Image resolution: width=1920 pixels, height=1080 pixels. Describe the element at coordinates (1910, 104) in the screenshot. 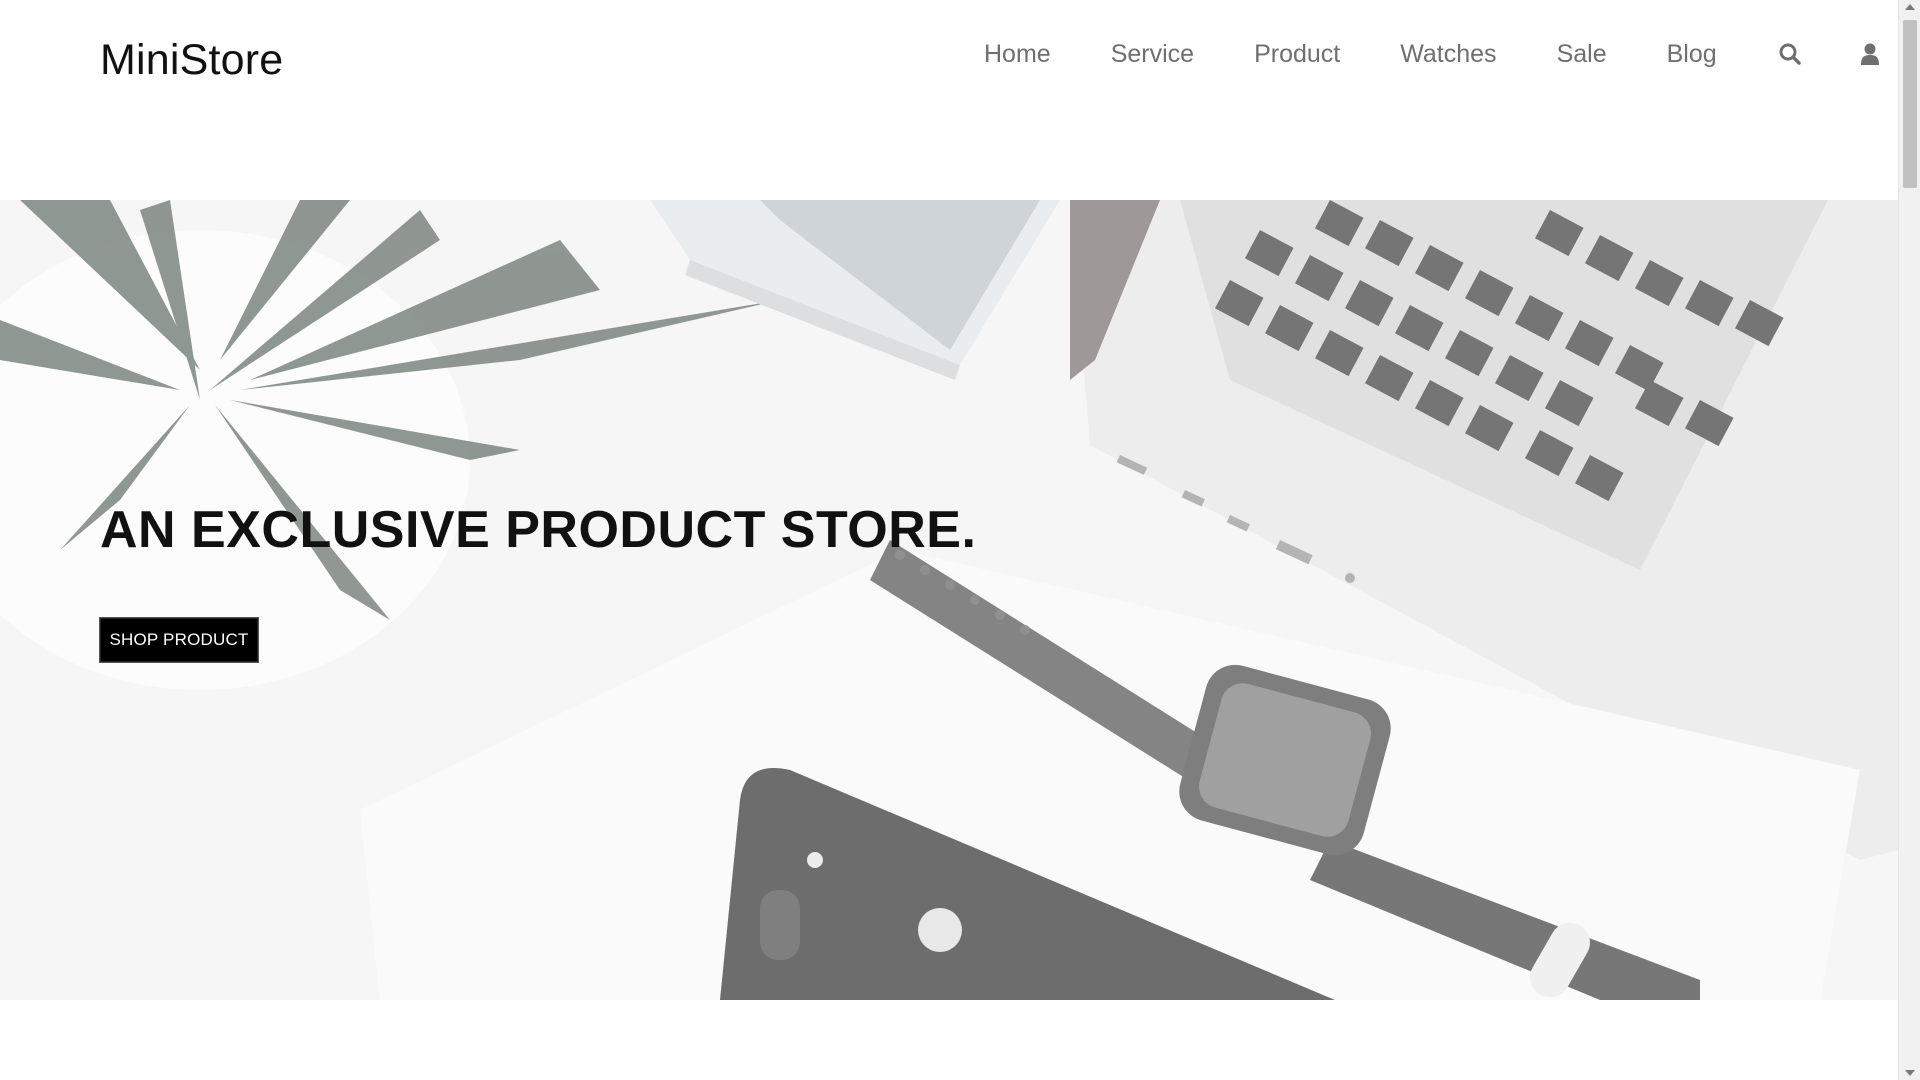

I see `scrollbar-thumb` at that location.